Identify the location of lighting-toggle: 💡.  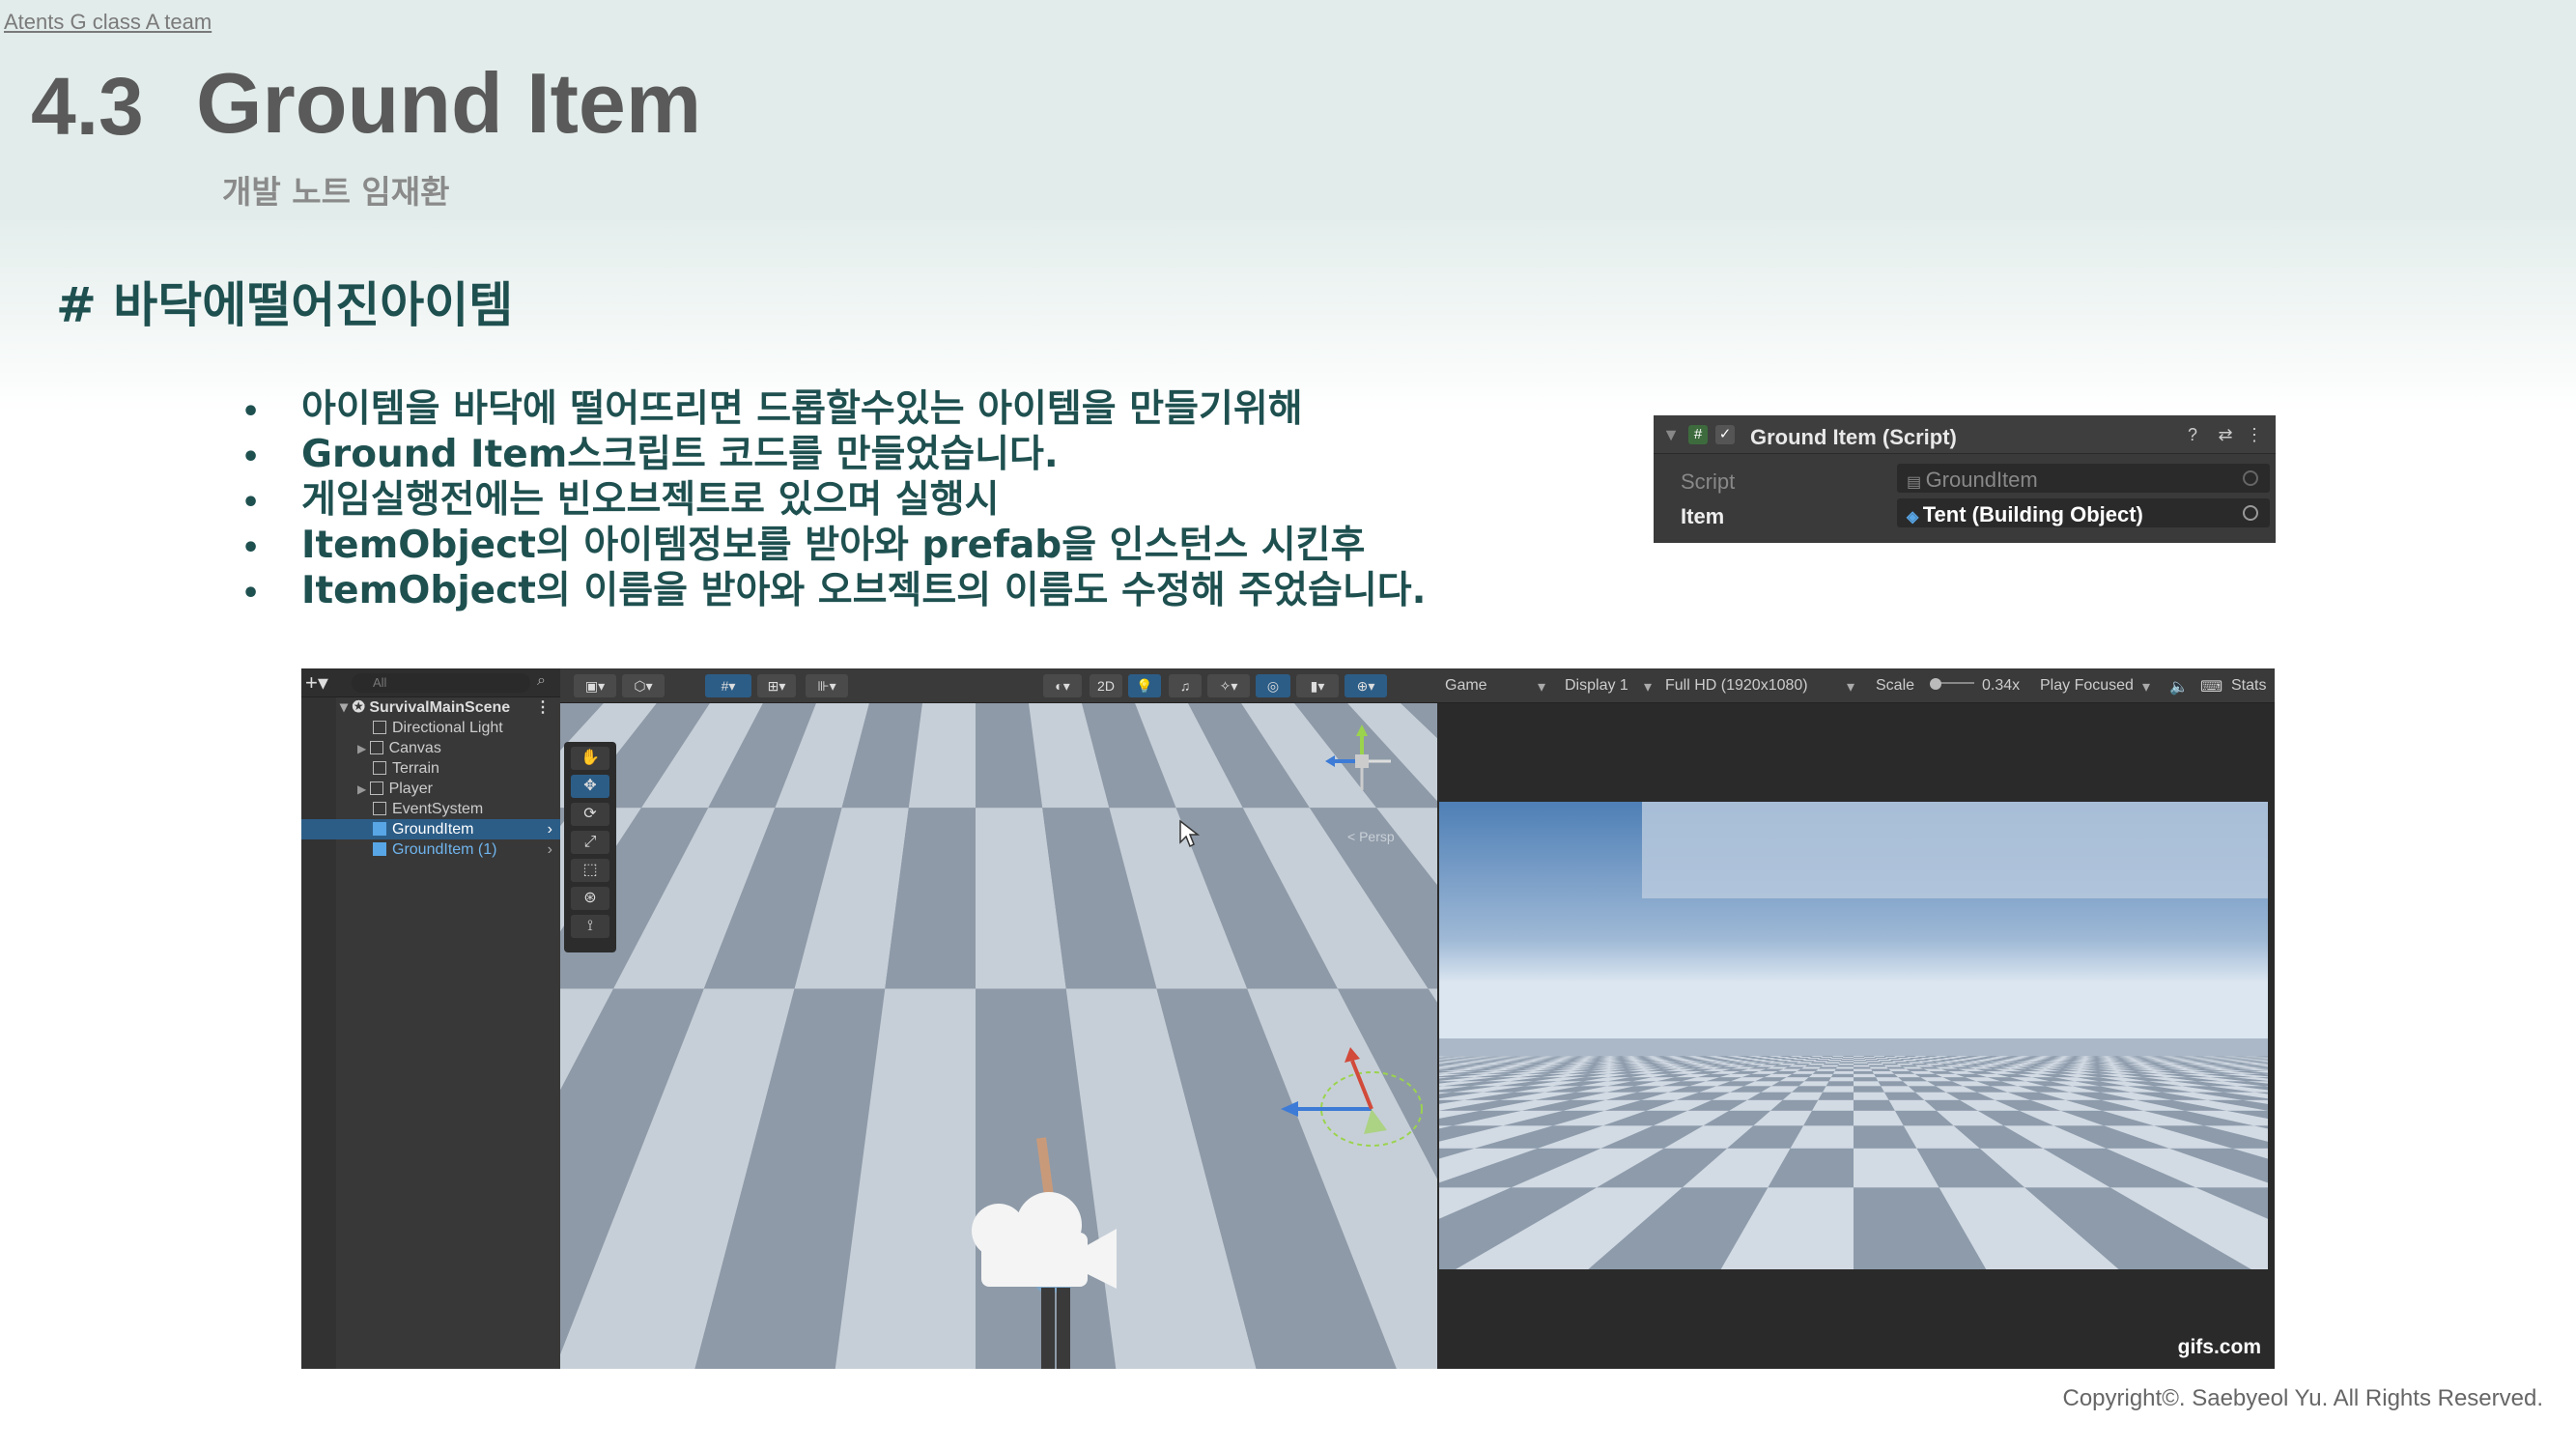
(1144, 685).